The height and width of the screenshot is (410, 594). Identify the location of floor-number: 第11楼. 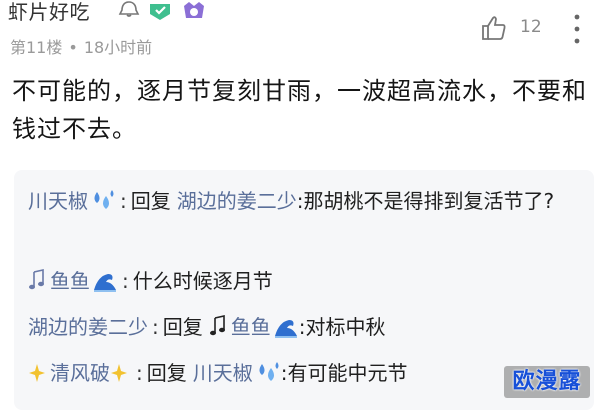
(36, 47).